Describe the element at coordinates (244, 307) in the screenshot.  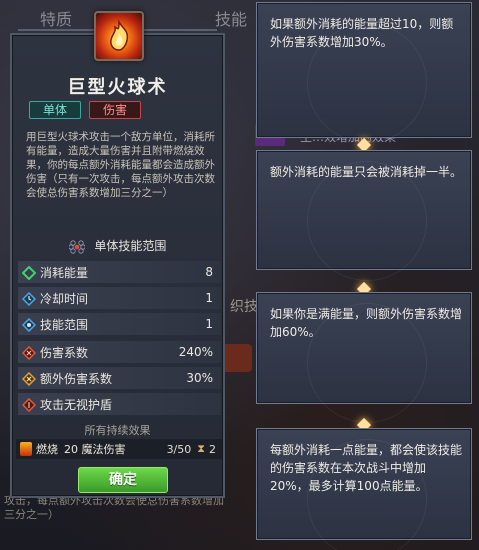
I see `background-side-label: 织技` at that location.